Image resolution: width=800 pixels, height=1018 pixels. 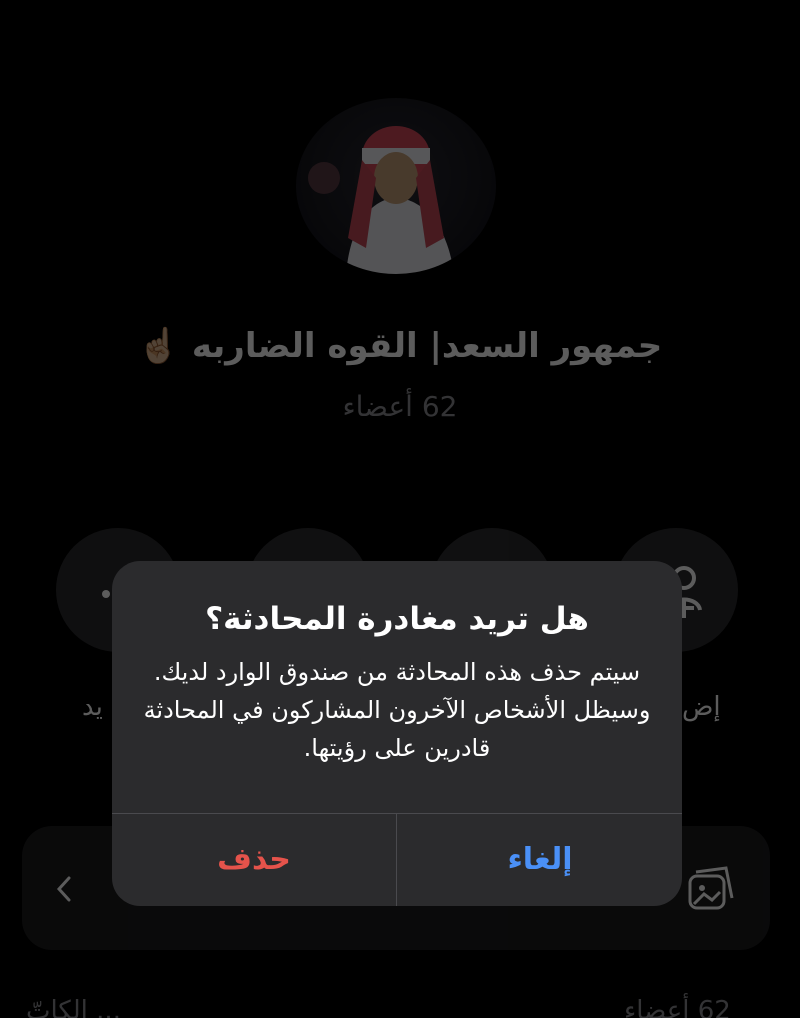 What do you see at coordinates (701, 707) in the screenshot?
I see `add-member-label: إض` at bounding box center [701, 707].